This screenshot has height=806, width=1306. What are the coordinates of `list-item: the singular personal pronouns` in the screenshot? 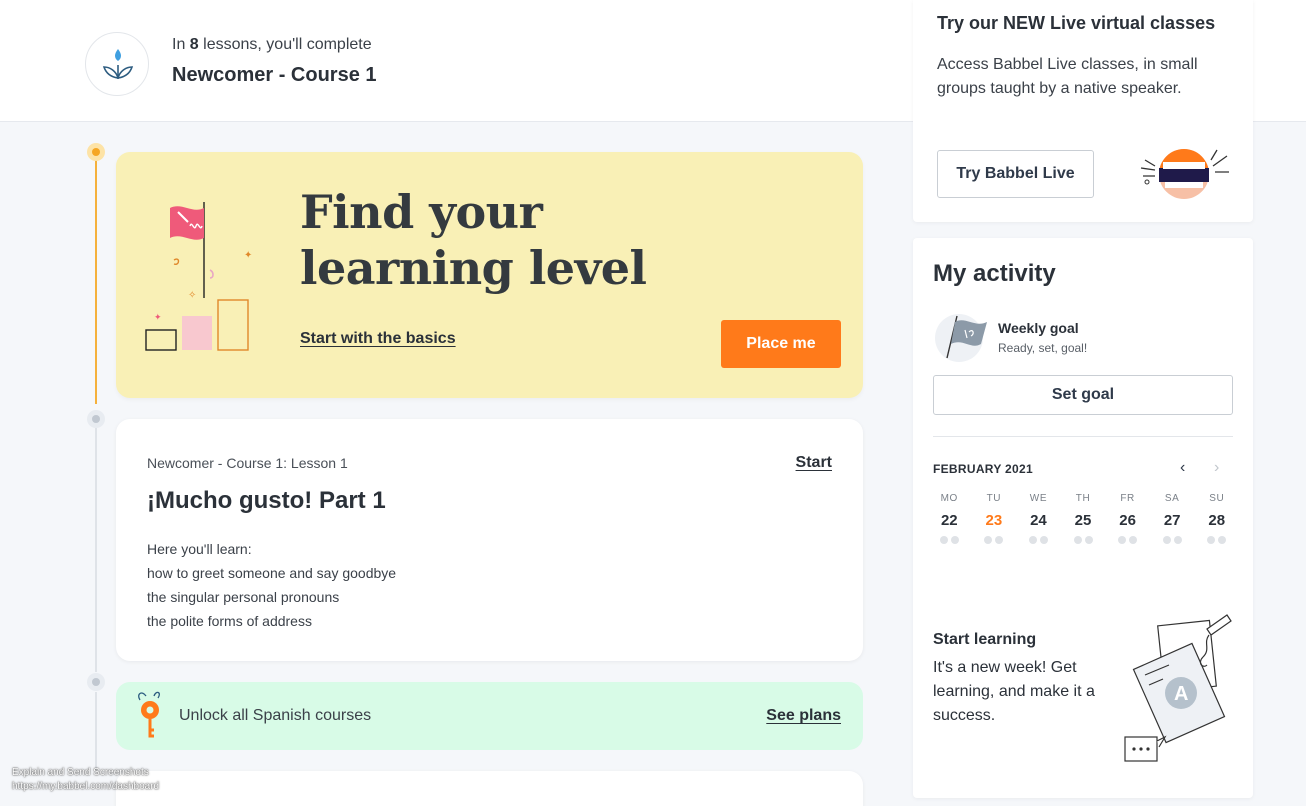 It's located at (243, 597).